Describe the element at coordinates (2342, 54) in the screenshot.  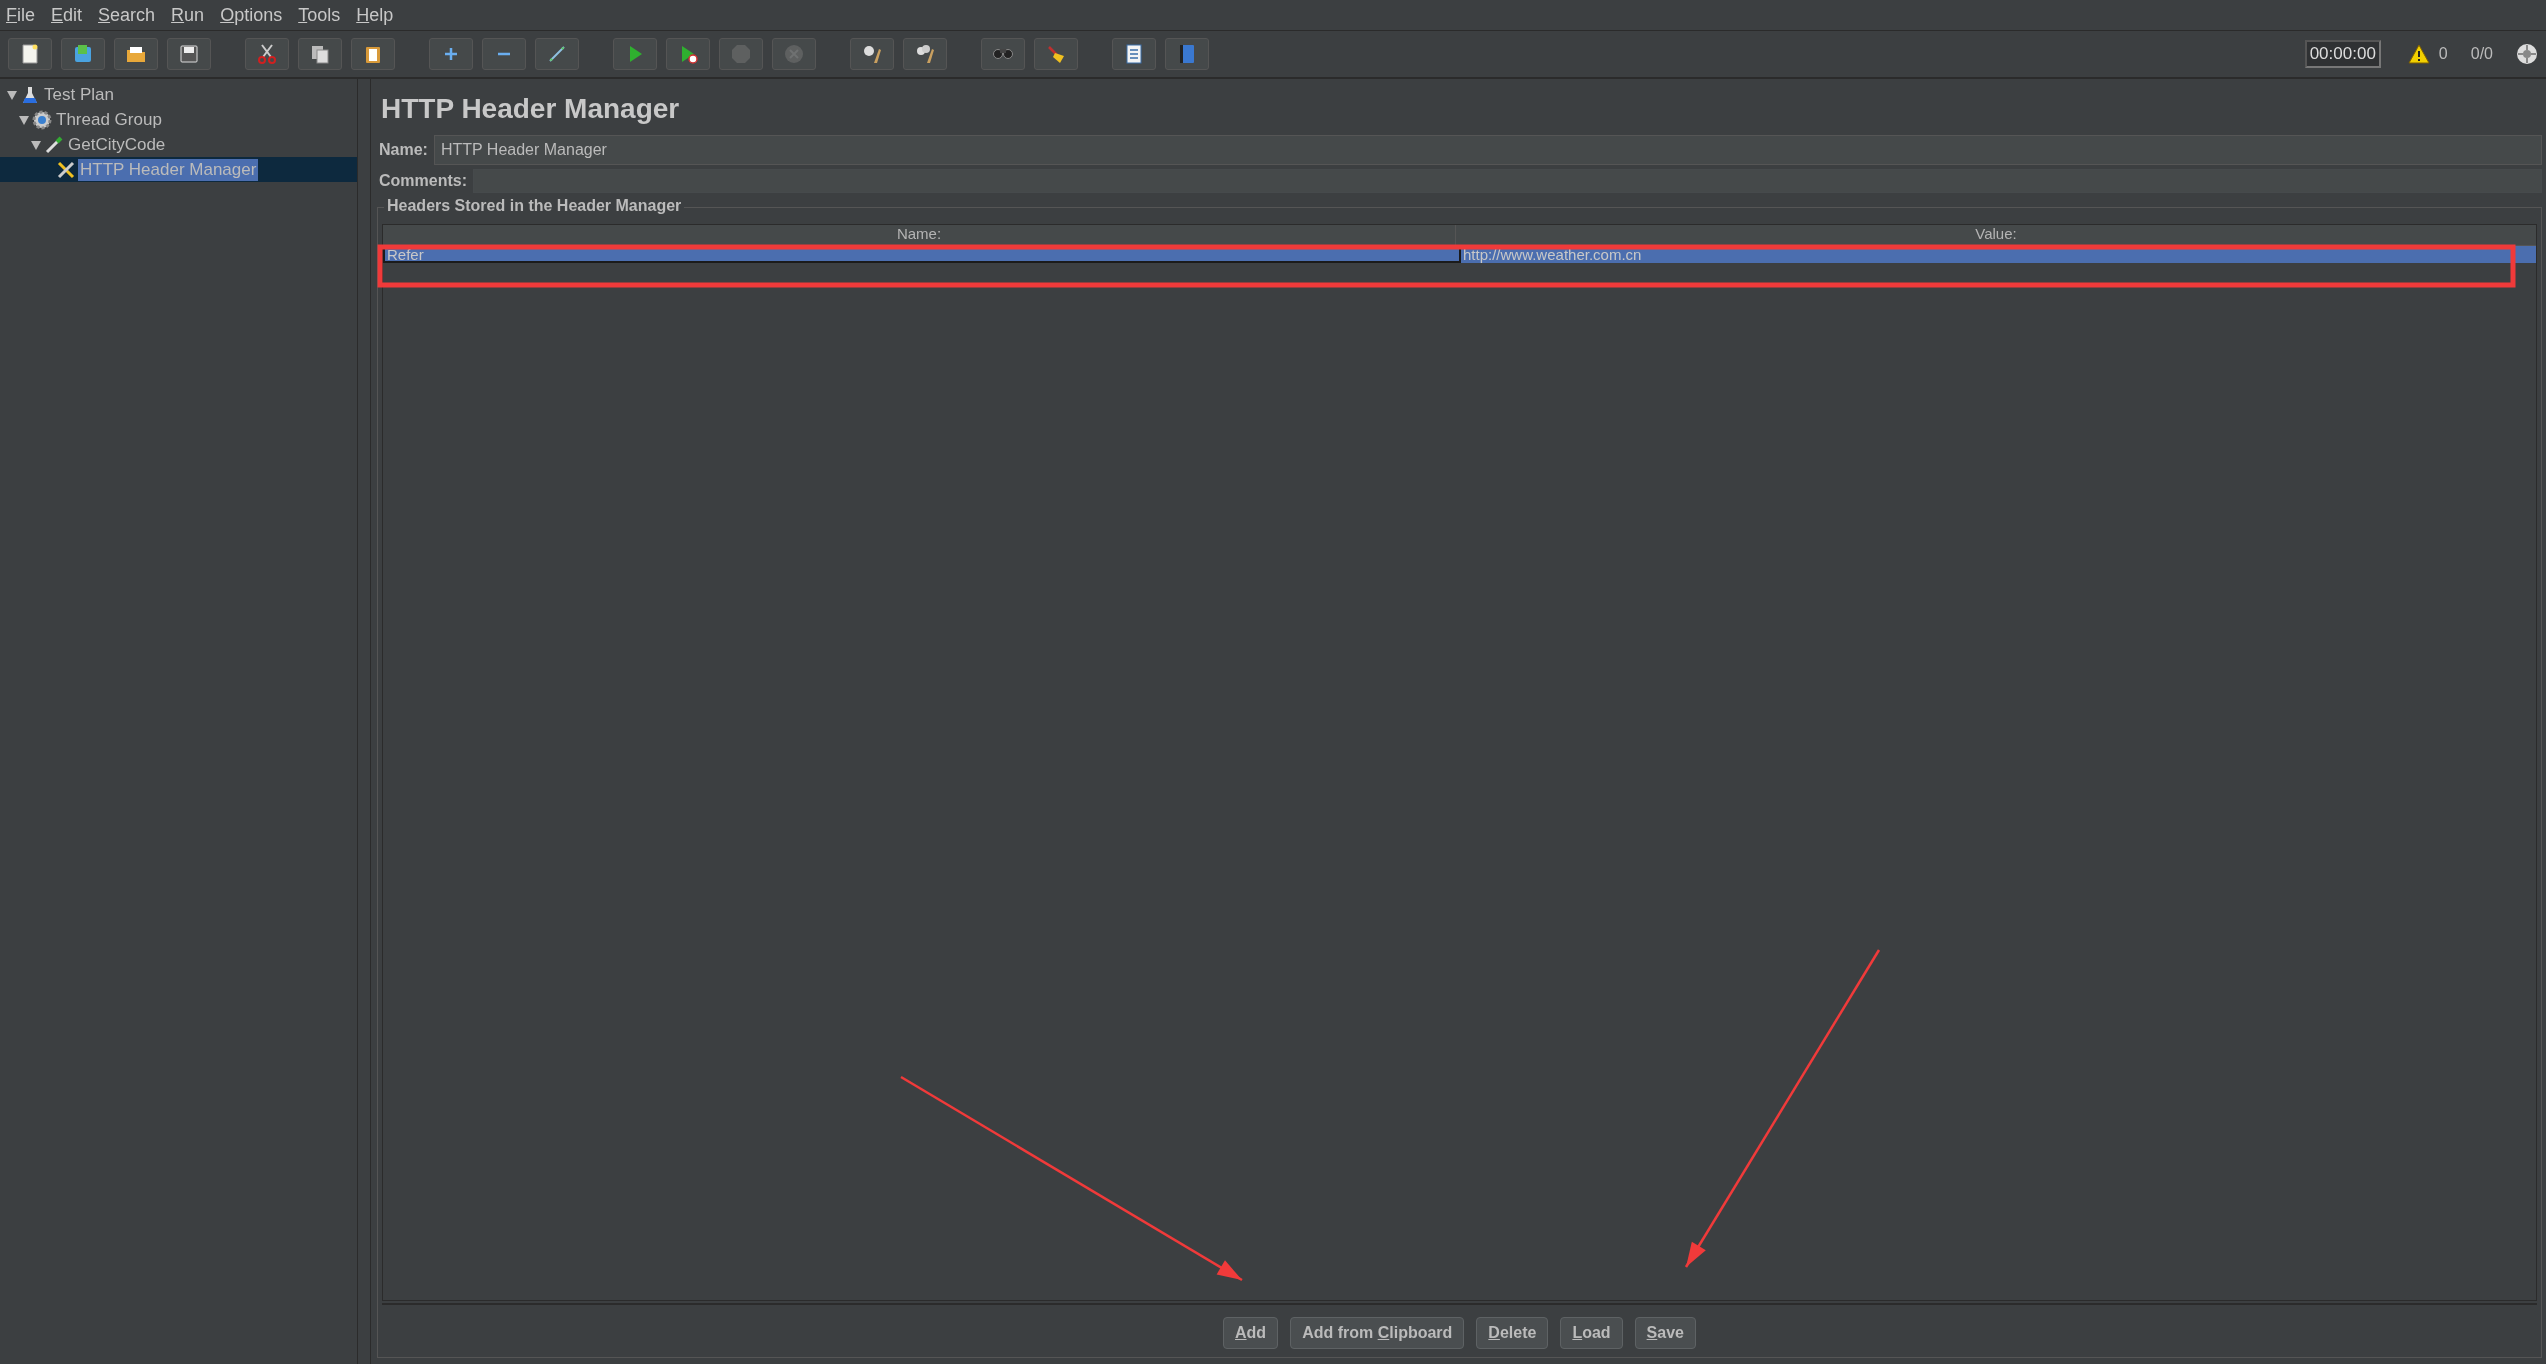
I see `elapsed-time: 00:00:00` at that location.